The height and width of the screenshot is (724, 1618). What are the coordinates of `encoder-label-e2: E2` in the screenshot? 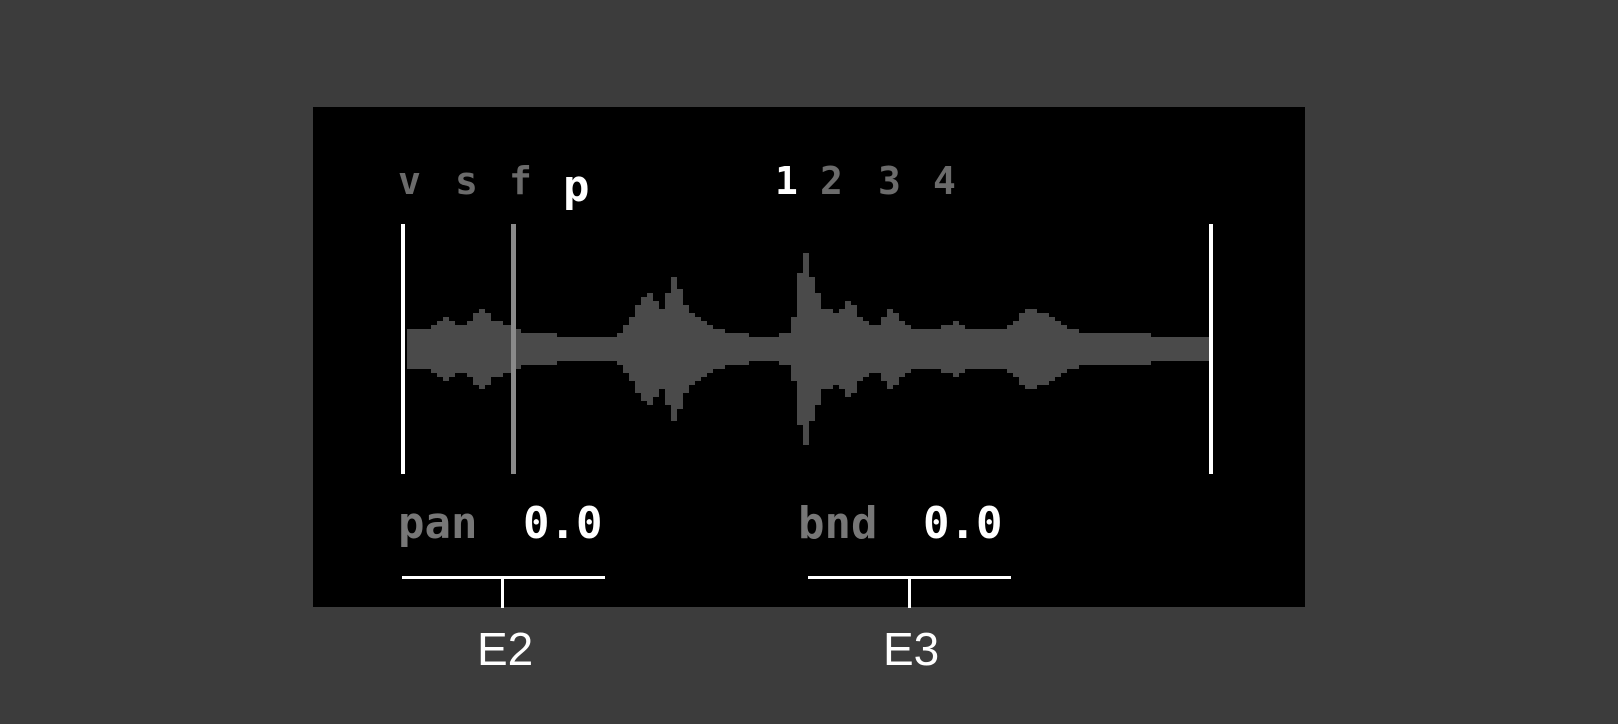 It's located at (505, 649).